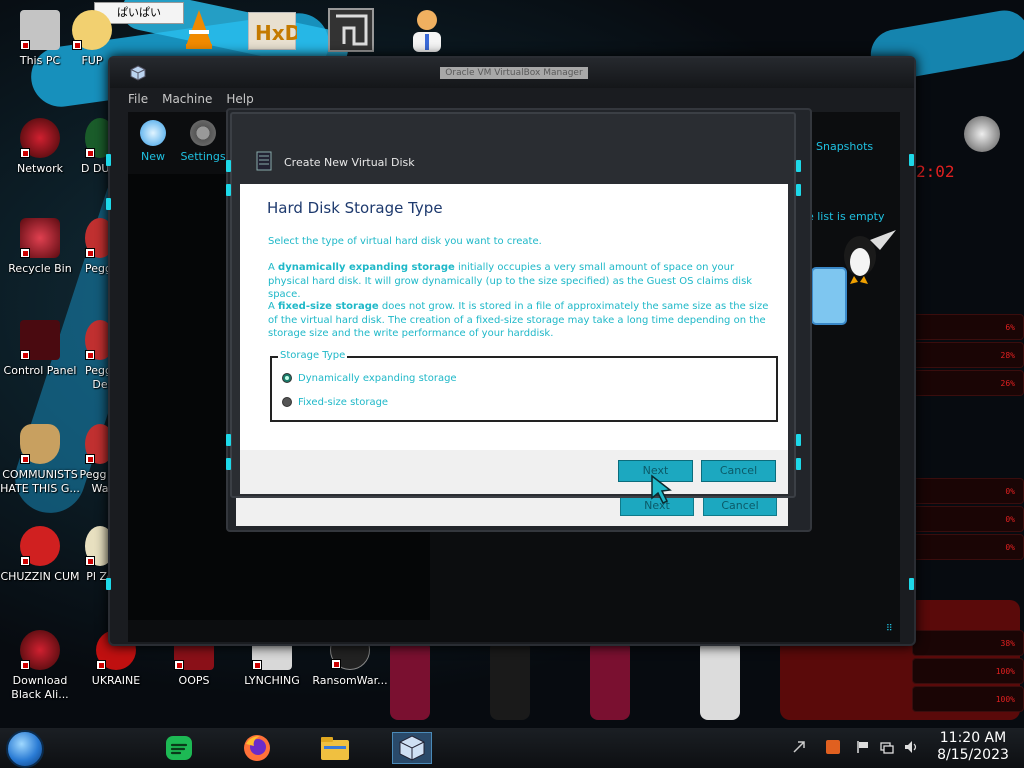 Image resolution: width=1024 pixels, height=768 pixels. I want to click on recycle-bin-icon, so click(40, 238).